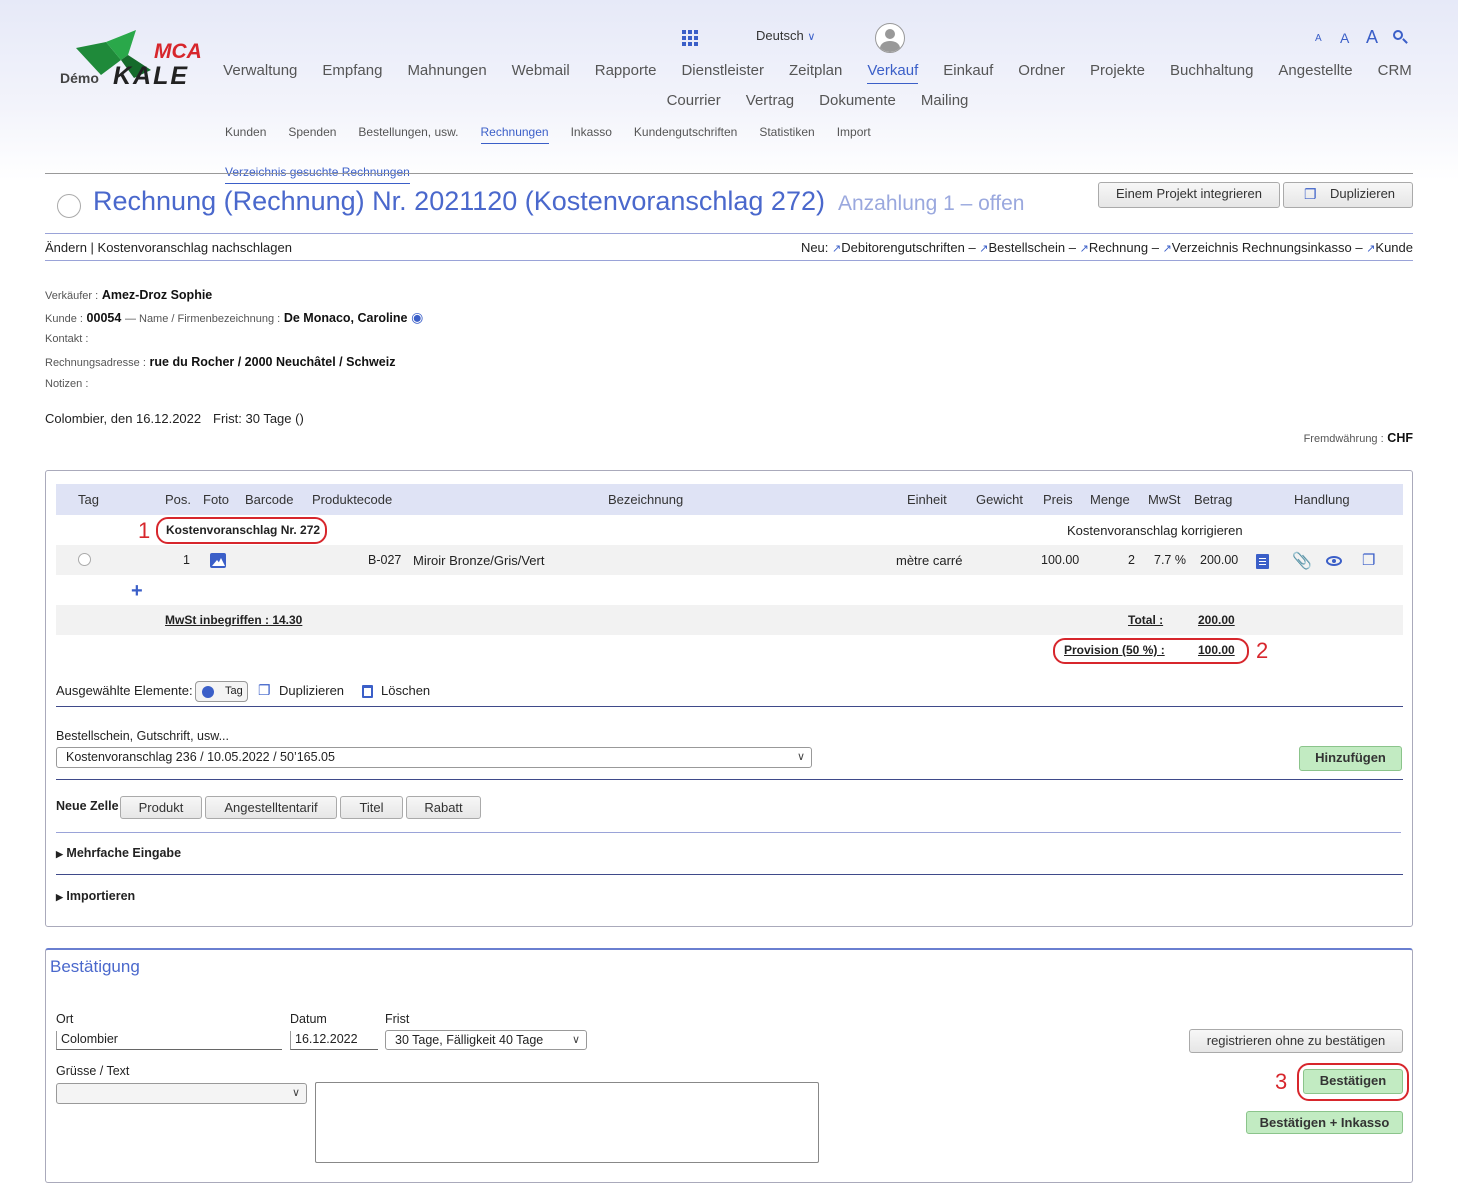 The image size is (1458, 1191). What do you see at coordinates (264, 690) in the screenshot?
I see `duplicate-selected-icon: ❐` at bounding box center [264, 690].